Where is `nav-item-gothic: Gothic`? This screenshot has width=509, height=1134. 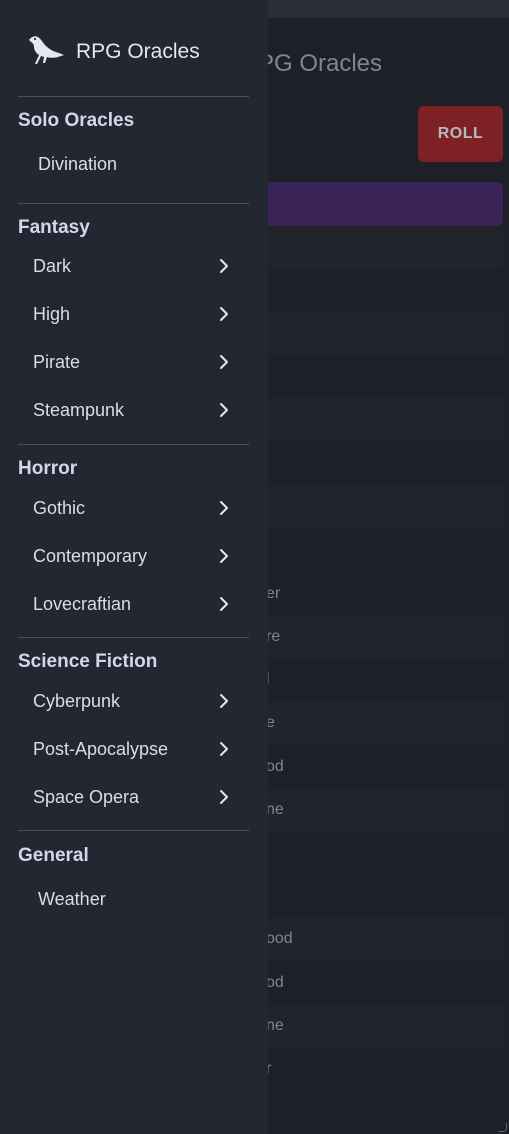 nav-item-gothic: Gothic is located at coordinates (133, 508).